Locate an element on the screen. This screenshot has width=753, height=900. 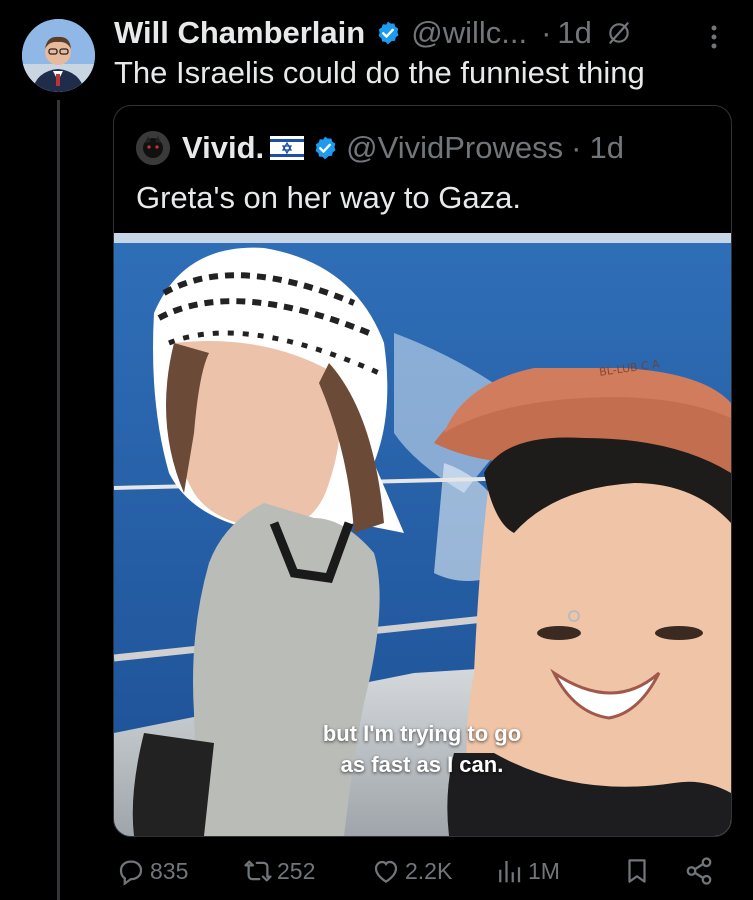
bookmark-button is located at coordinates (639, 871).